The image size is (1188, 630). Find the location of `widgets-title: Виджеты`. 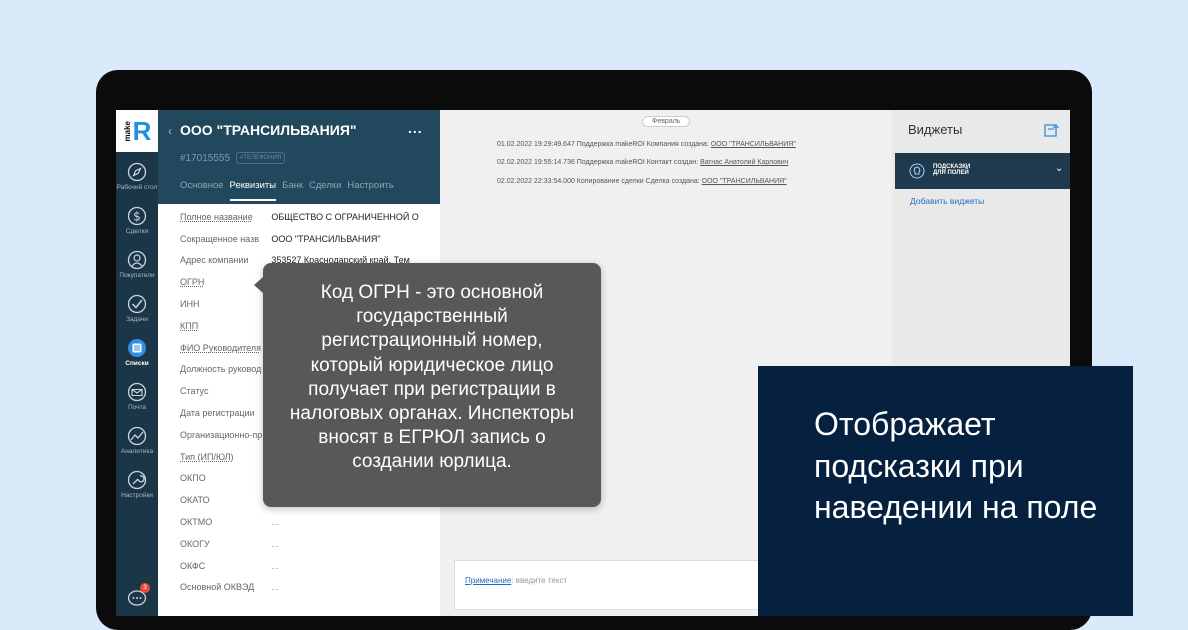

widgets-title: Виджеты is located at coordinates (935, 129).